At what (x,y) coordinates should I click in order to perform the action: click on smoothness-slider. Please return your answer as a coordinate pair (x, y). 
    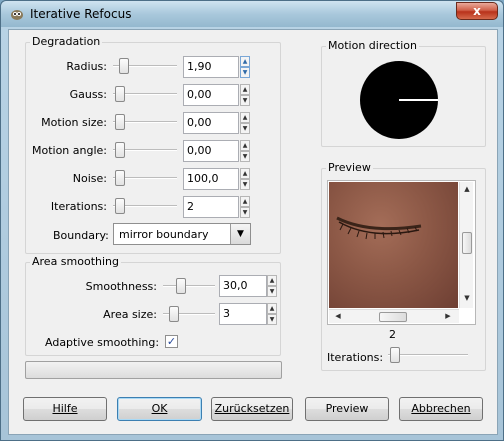
    Looking at the image, I should click on (189, 286).